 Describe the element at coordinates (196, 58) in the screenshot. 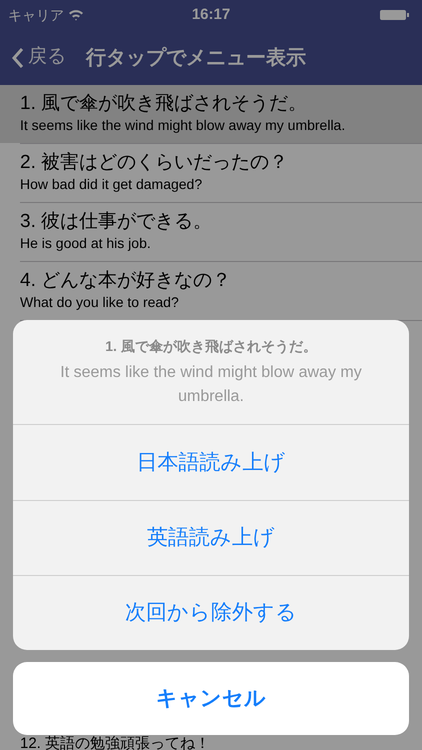

I see `nav-title: 行タップでメニュー表示` at that location.